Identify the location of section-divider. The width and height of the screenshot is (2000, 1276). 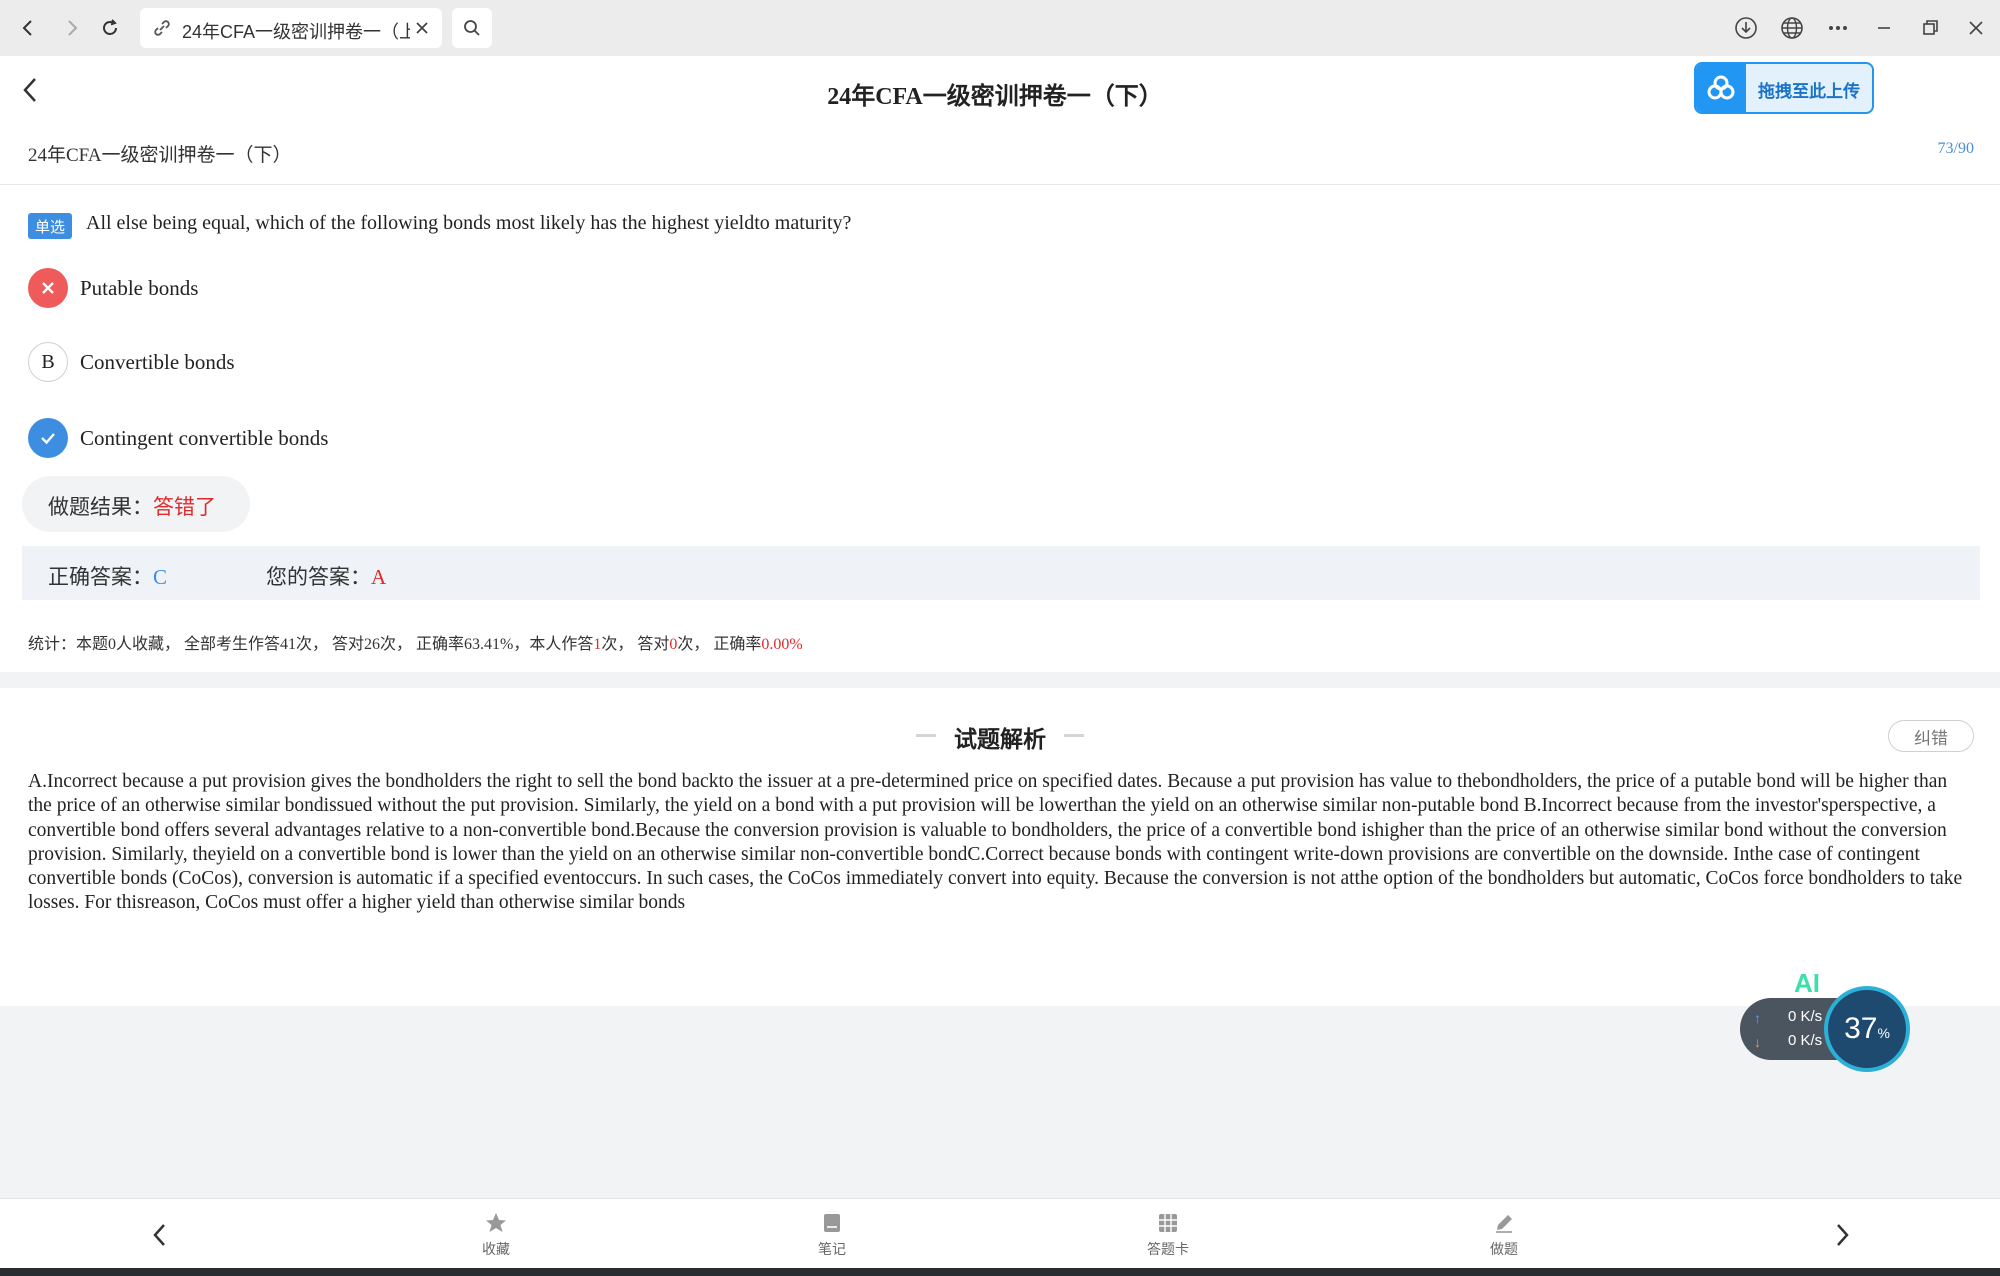
(1000, 680).